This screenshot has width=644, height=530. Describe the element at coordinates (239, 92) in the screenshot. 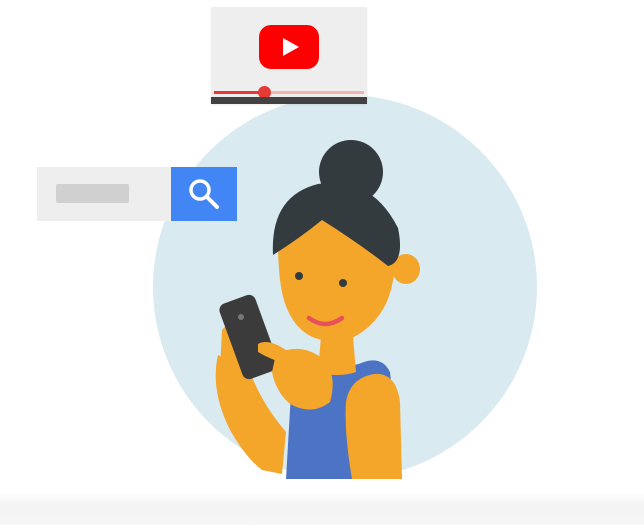

I see `video-progress-fill` at that location.